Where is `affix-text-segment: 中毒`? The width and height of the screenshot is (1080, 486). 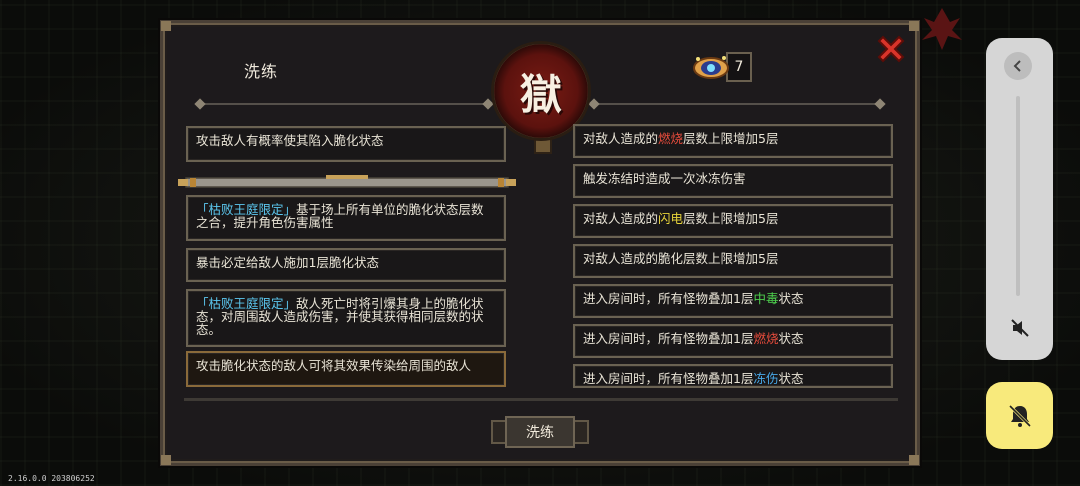
affix-text-segment: 中毒 is located at coordinates (766, 298).